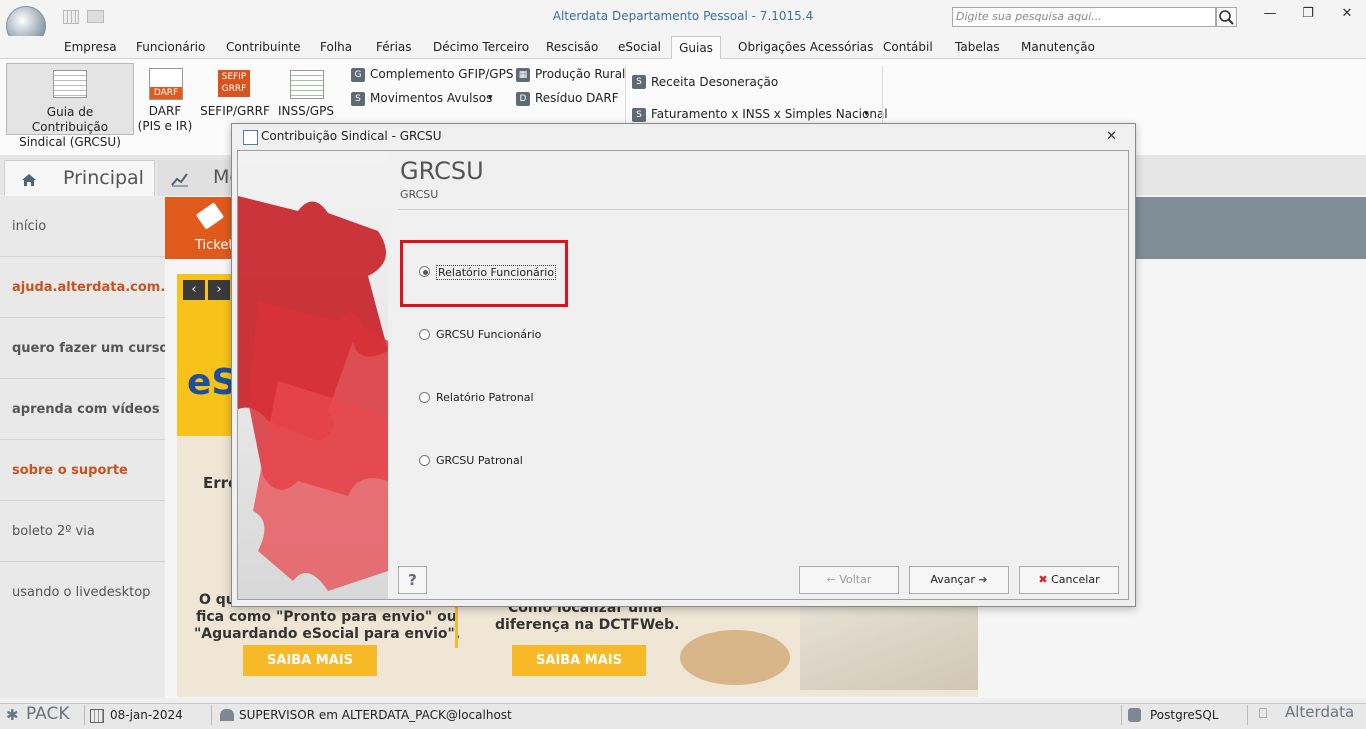 The width and height of the screenshot is (1366, 729). Describe the element at coordinates (496, 272) in the screenshot. I see `label-relatorio-funcionario: Relatório Funcionário` at that location.